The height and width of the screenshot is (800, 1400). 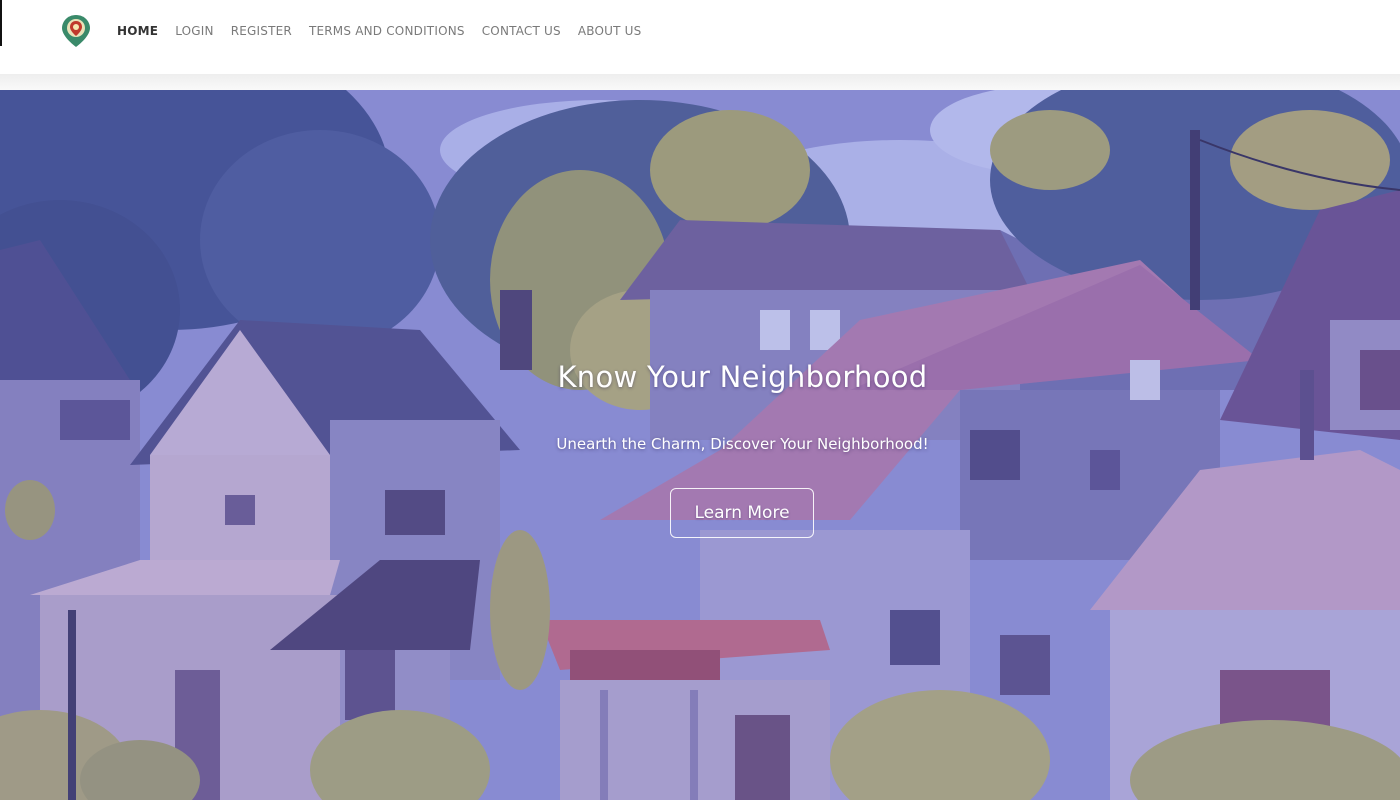 What do you see at coordinates (610, 31) in the screenshot?
I see `nav-link-about: ABOUT US` at bounding box center [610, 31].